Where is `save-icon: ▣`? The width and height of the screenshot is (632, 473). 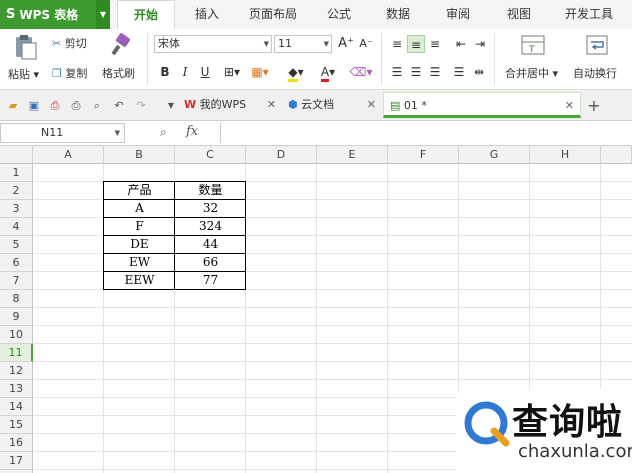
save-icon: ▣ is located at coordinates (34, 106).